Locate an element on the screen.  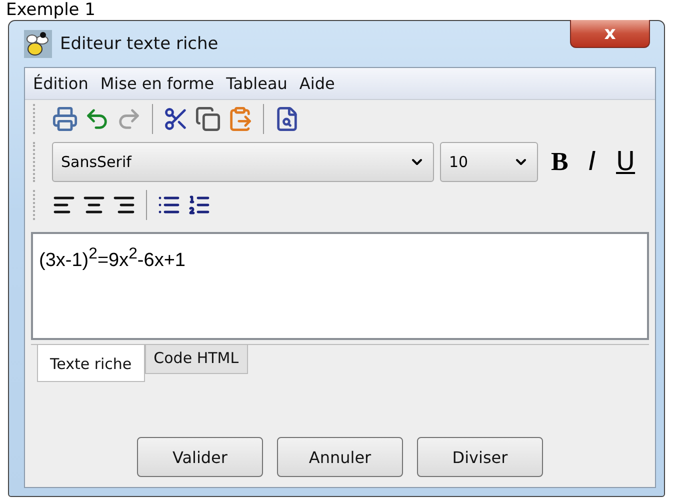
undo-icon is located at coordinates (97, 119).